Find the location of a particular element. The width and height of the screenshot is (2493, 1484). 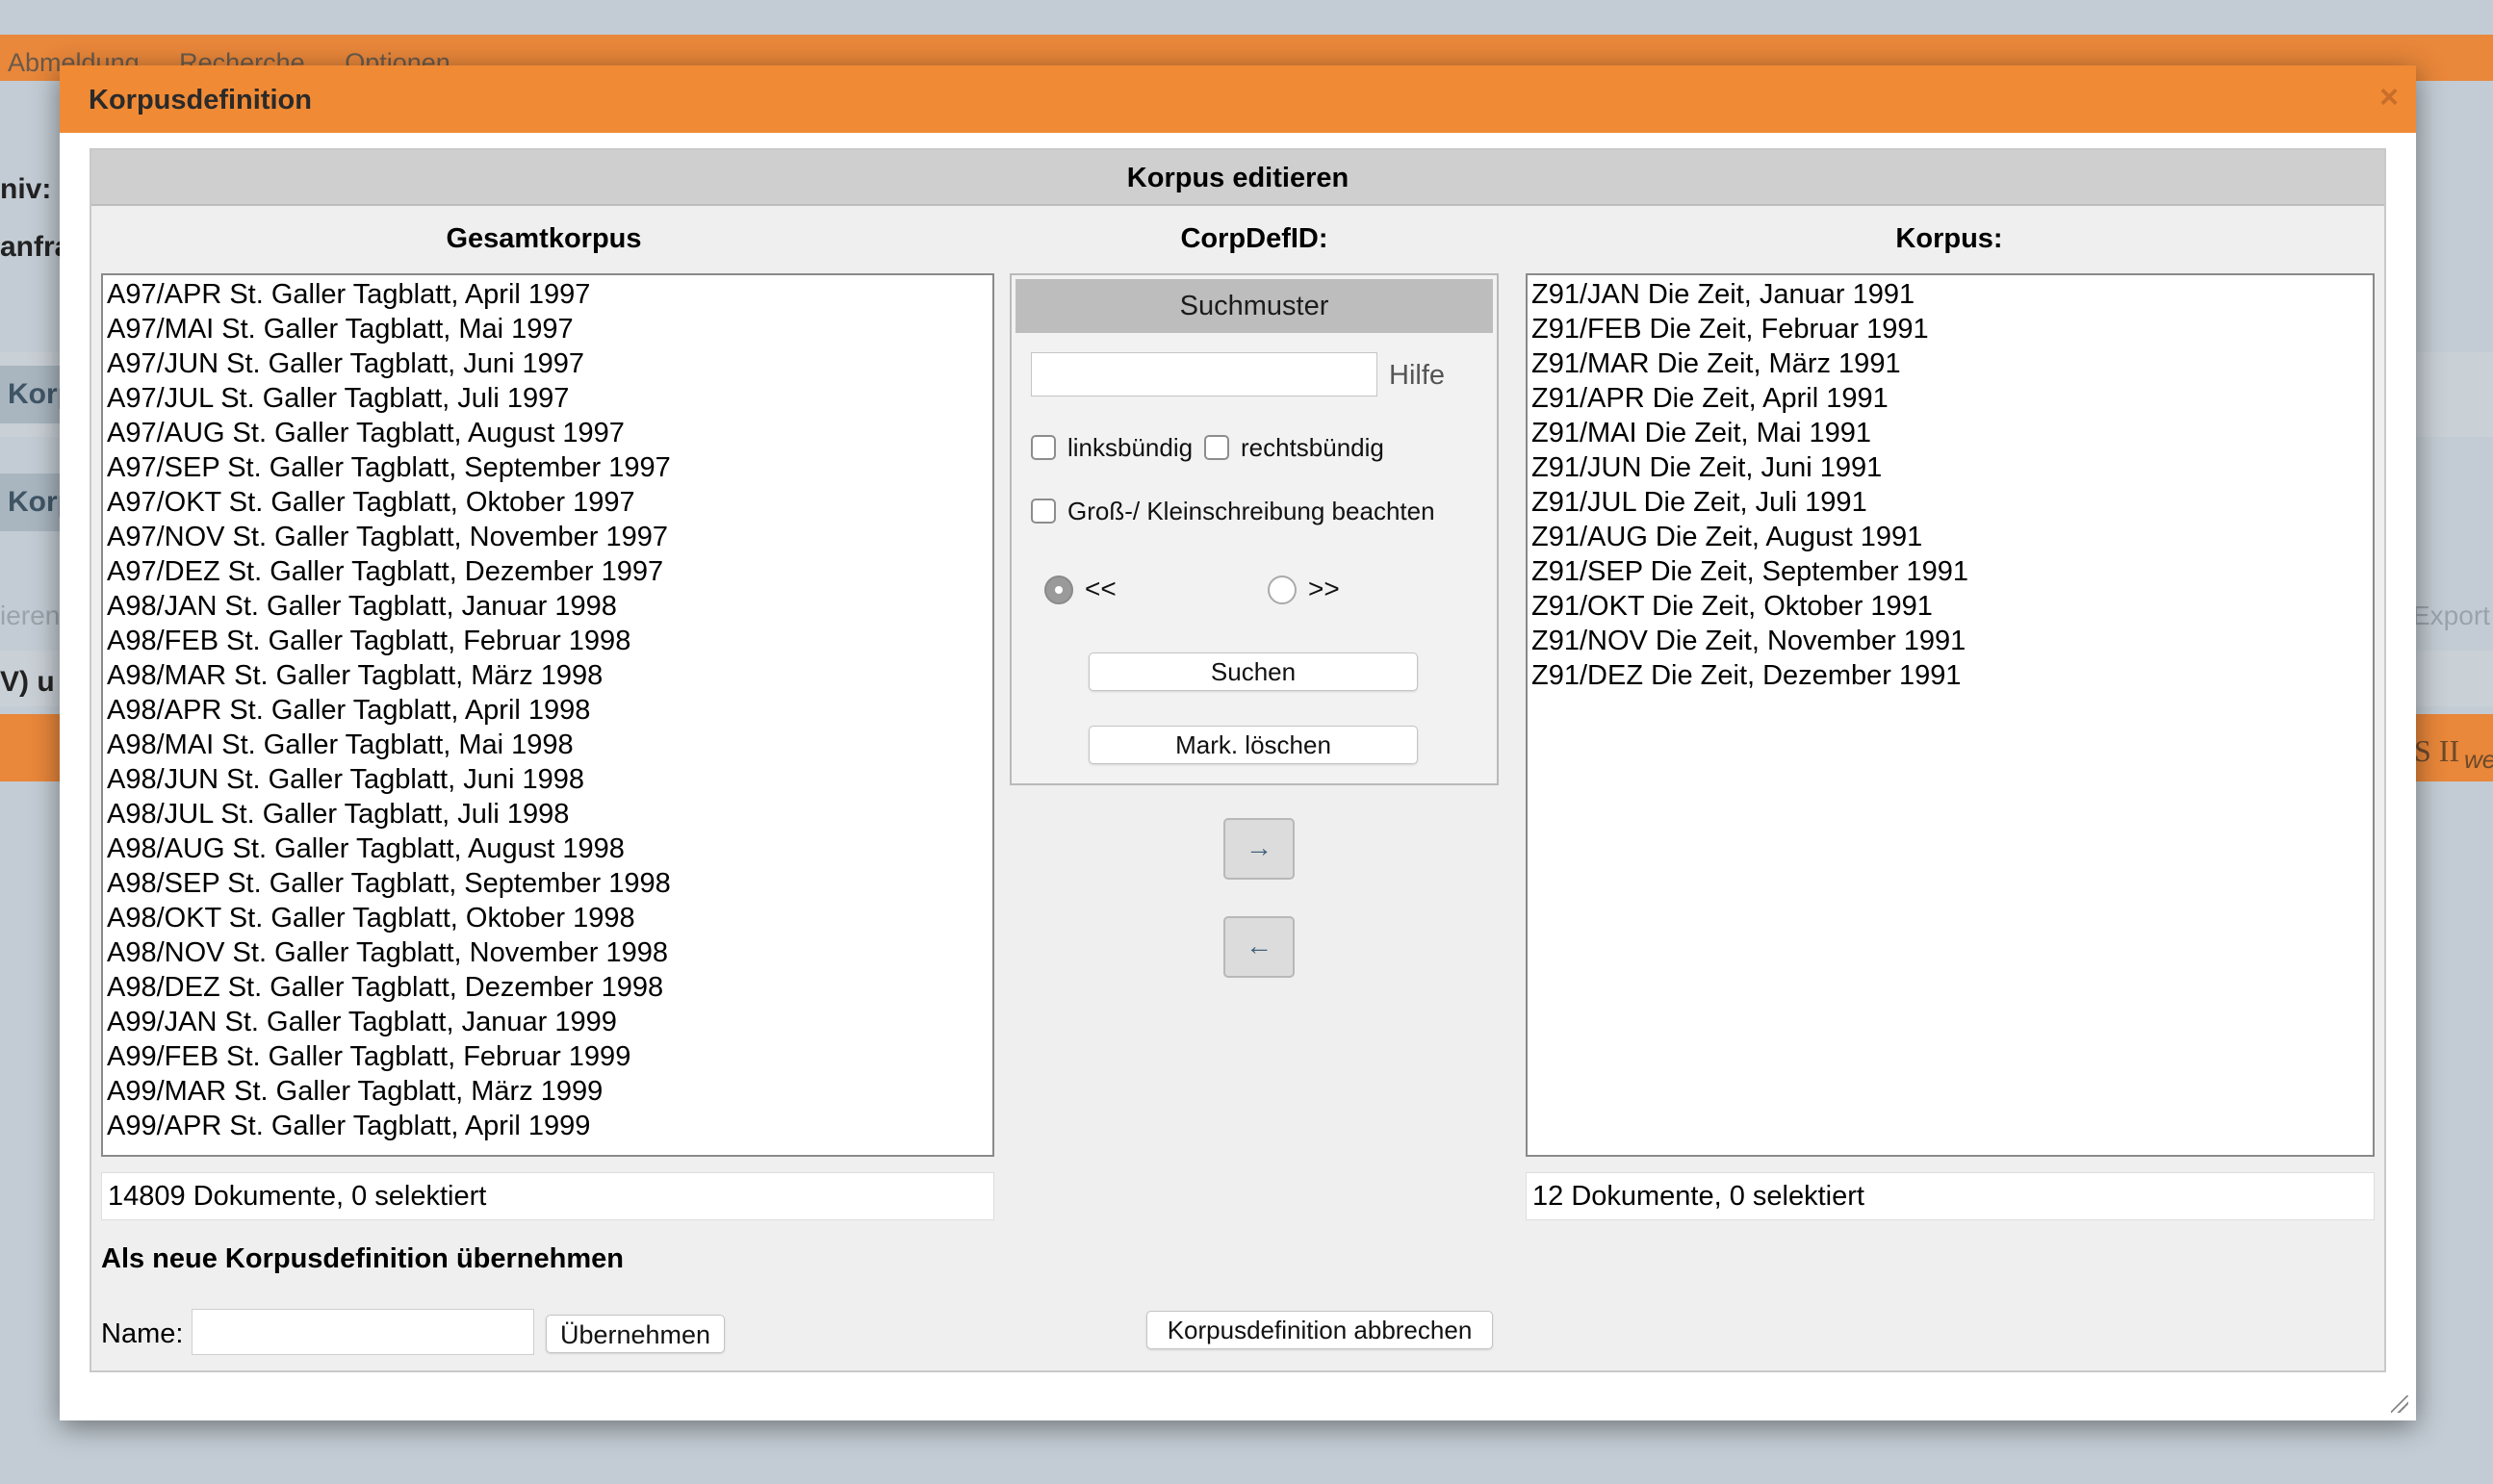

left-aligned-checkbox is located at coordinates (1043, 447).